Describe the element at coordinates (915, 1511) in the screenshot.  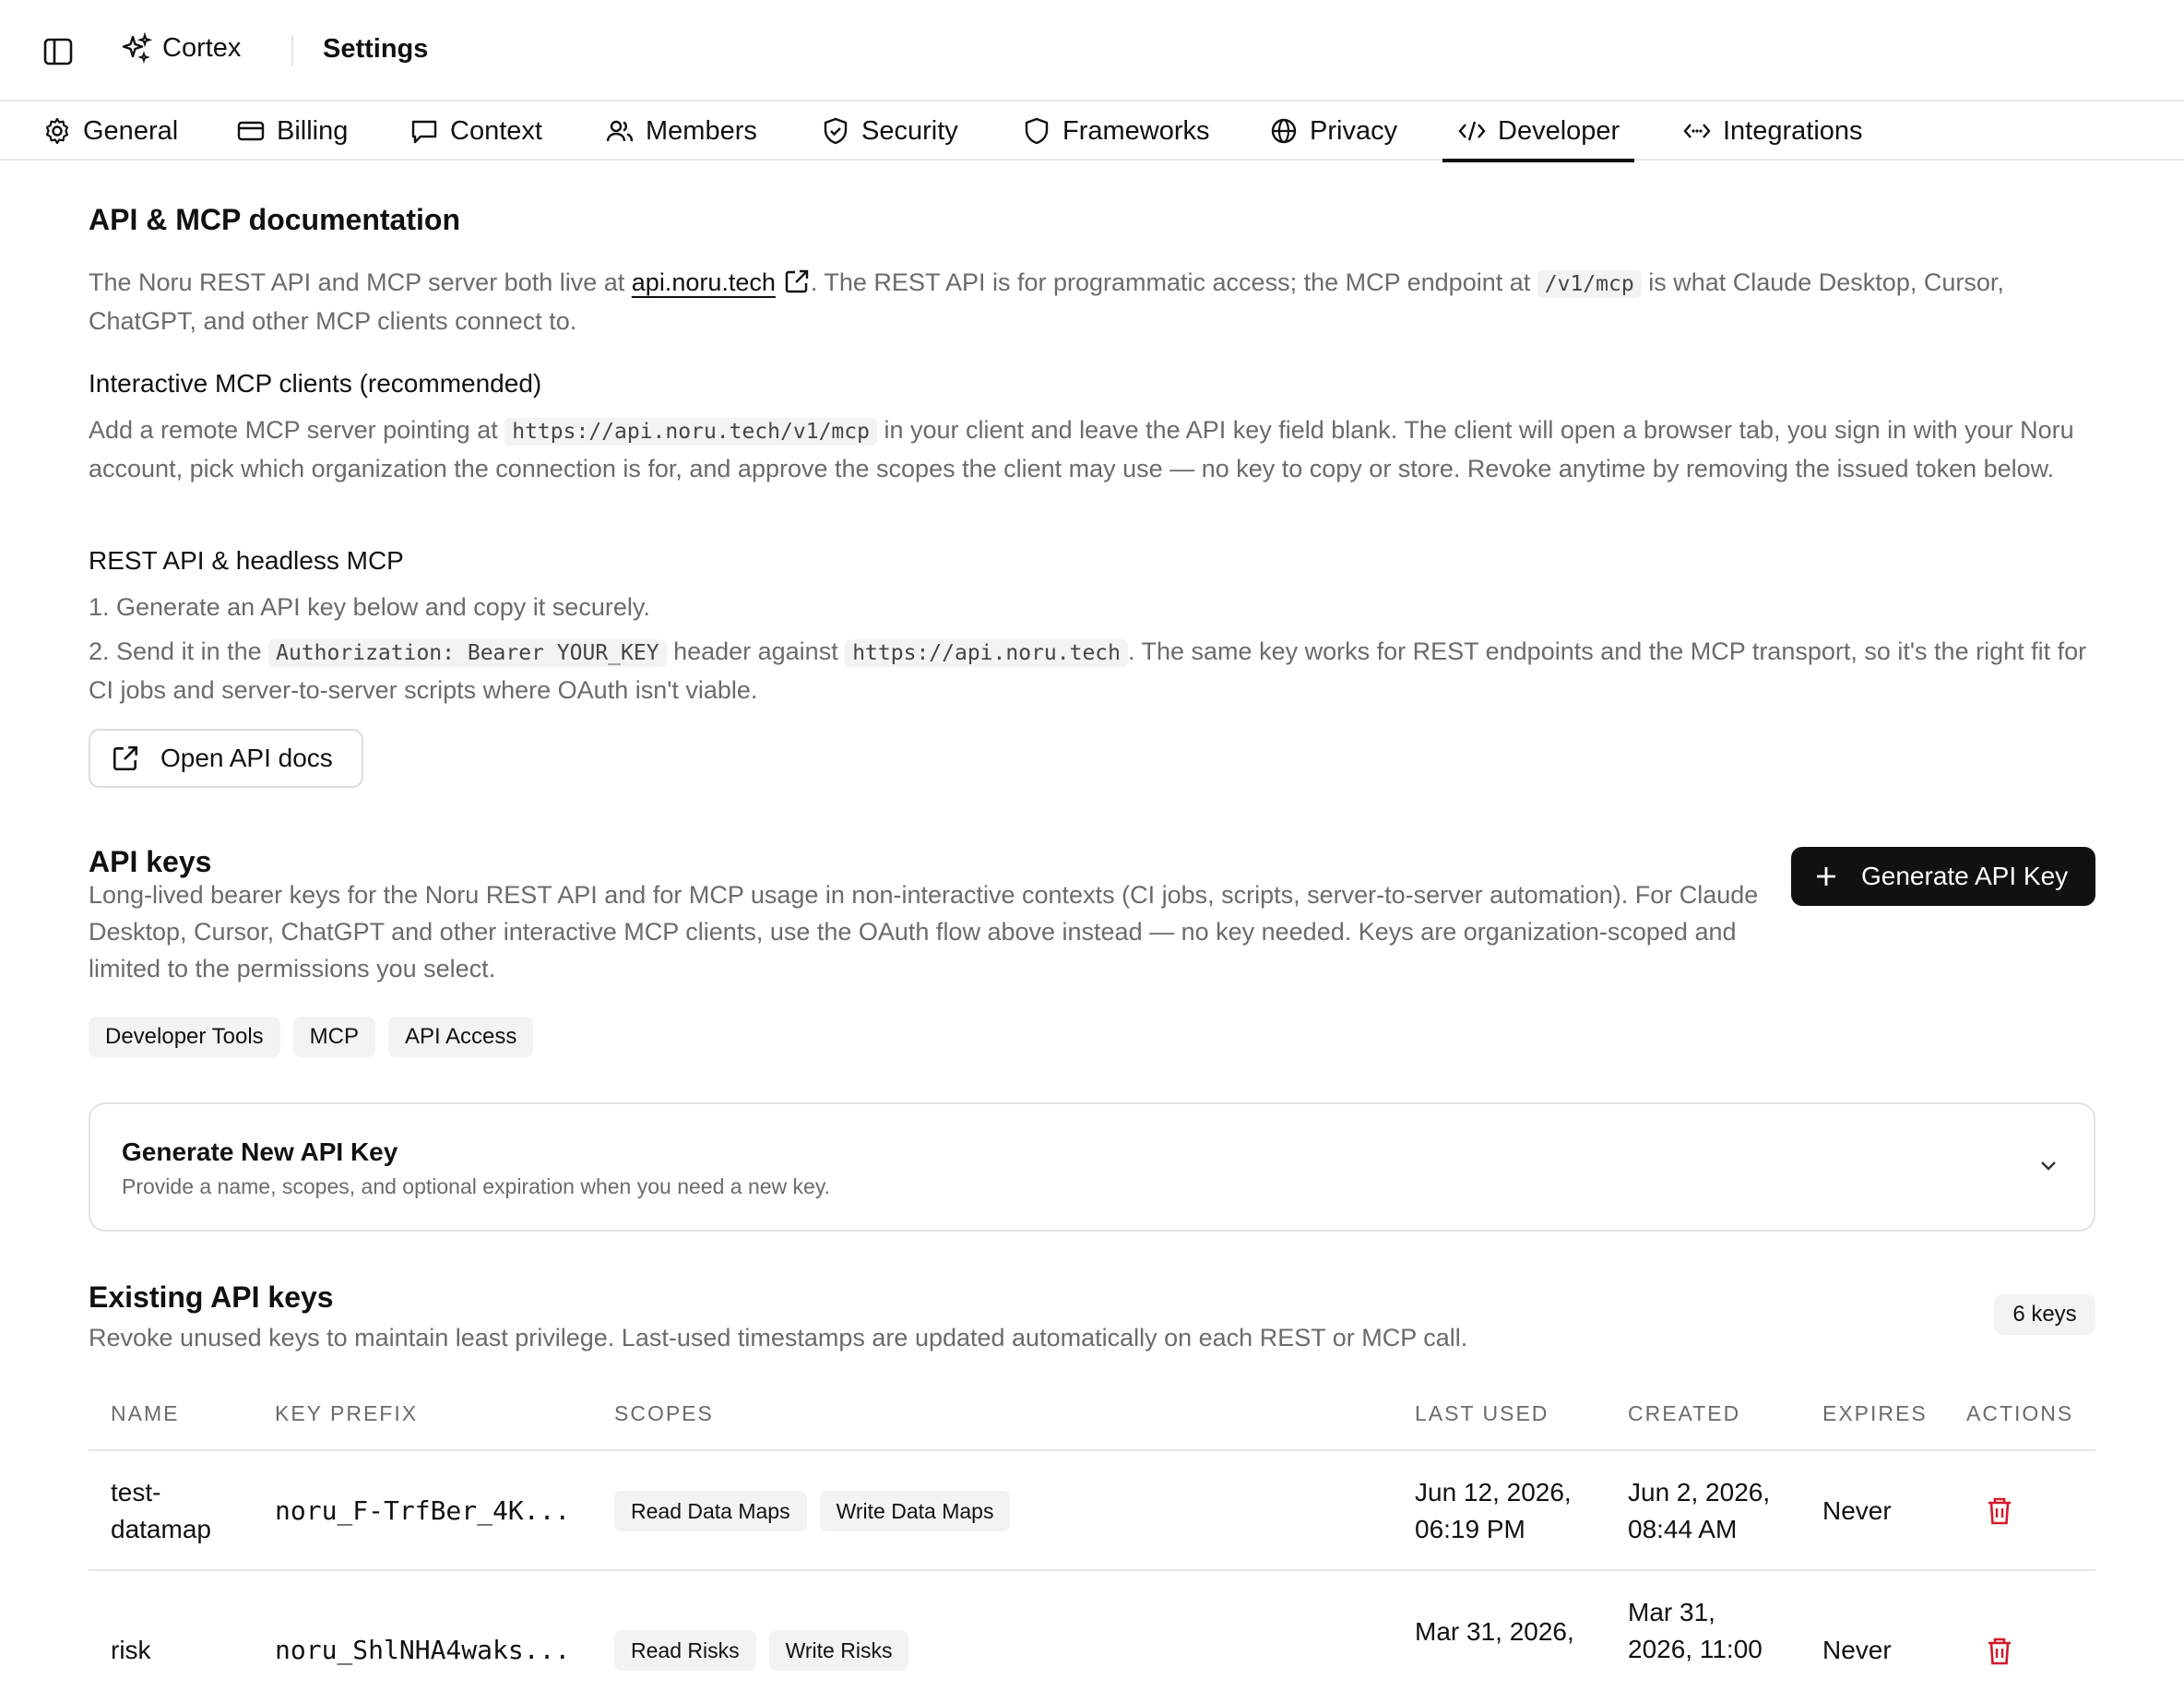
I see `scope-badge: Write Data Maps` at that location.